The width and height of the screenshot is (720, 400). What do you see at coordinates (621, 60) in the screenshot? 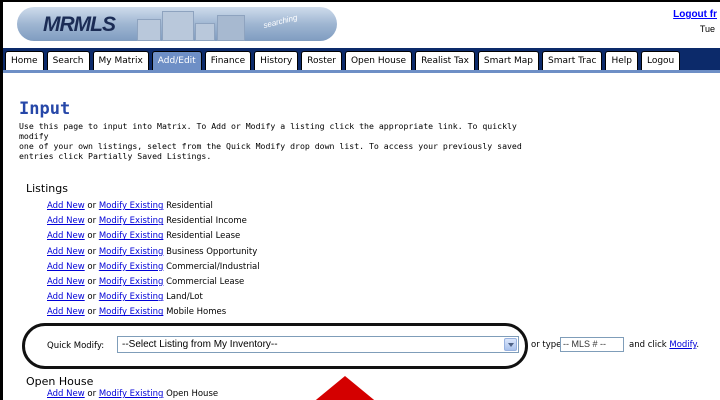
I see `tab-help: Help` at bounding box center [621, 60].